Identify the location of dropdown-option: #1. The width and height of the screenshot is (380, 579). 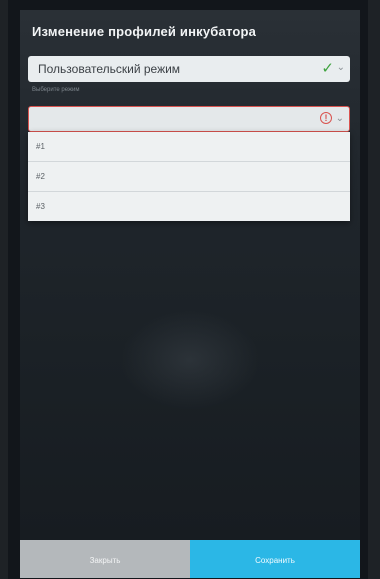
(189, 147).